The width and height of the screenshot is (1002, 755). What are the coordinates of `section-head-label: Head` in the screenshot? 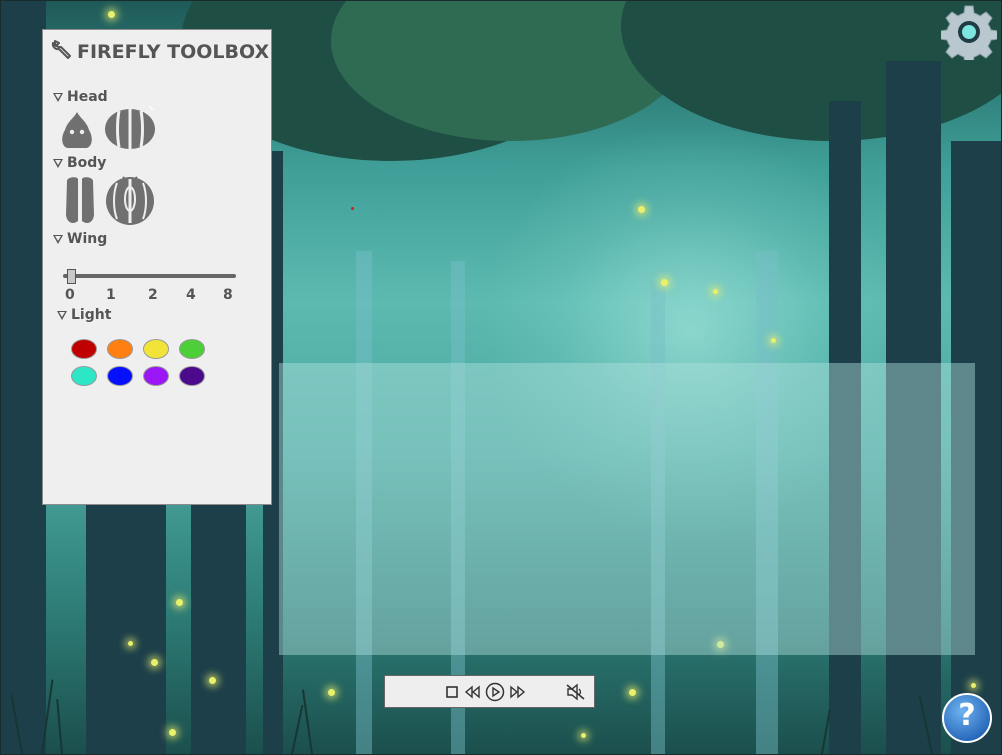 It's located at (87, 97).